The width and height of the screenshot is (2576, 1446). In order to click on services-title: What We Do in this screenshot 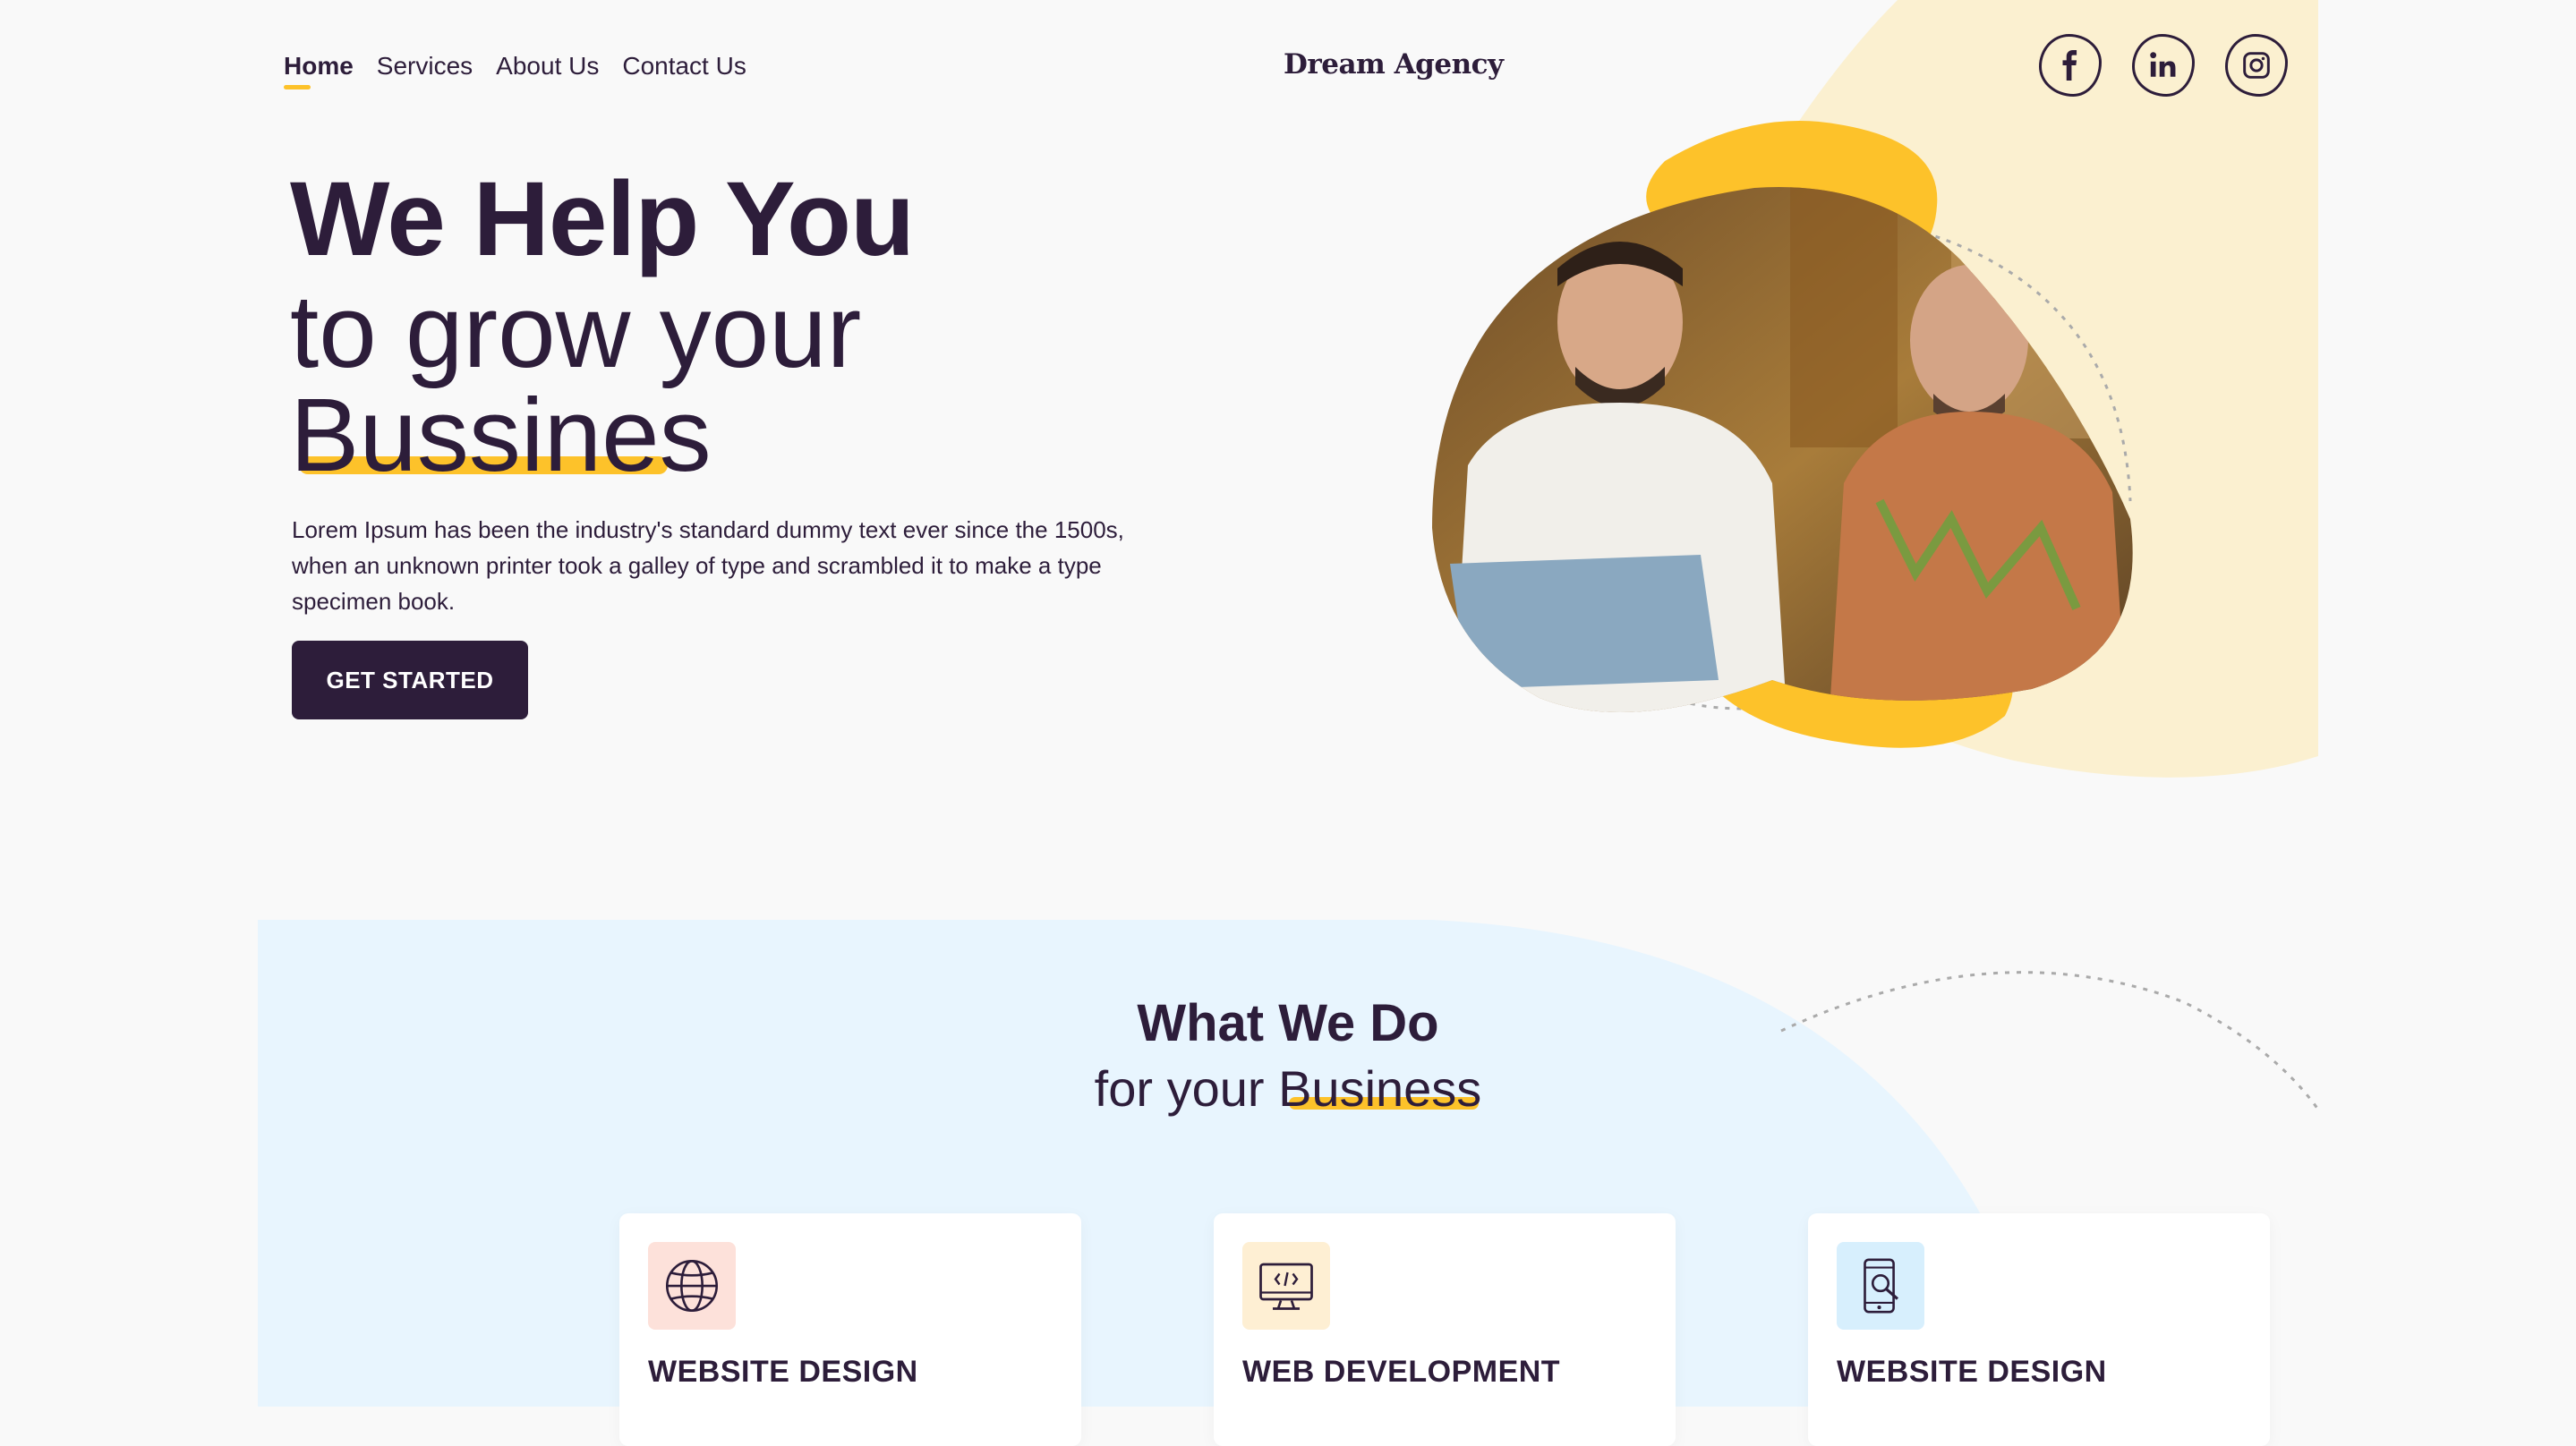, I will do `click(1288, 1023)`.